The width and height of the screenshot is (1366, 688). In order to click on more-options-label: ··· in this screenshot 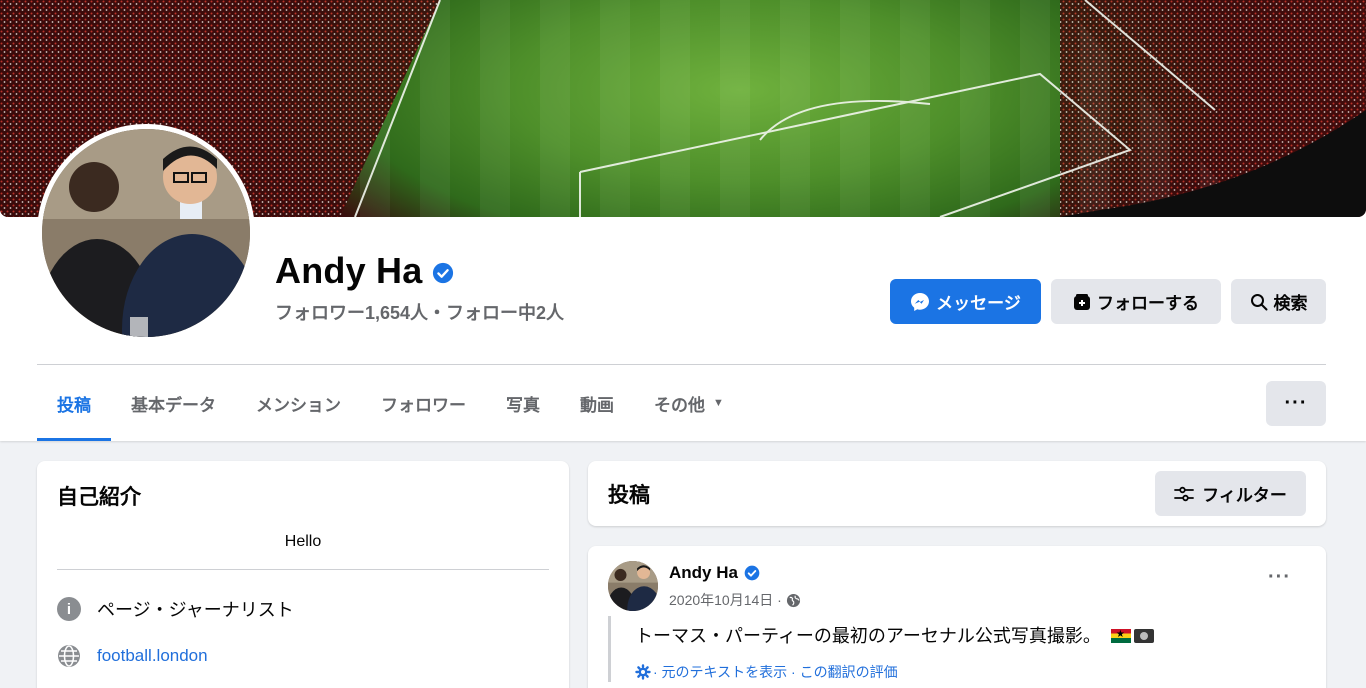, I will do `click(1296, 403)`.